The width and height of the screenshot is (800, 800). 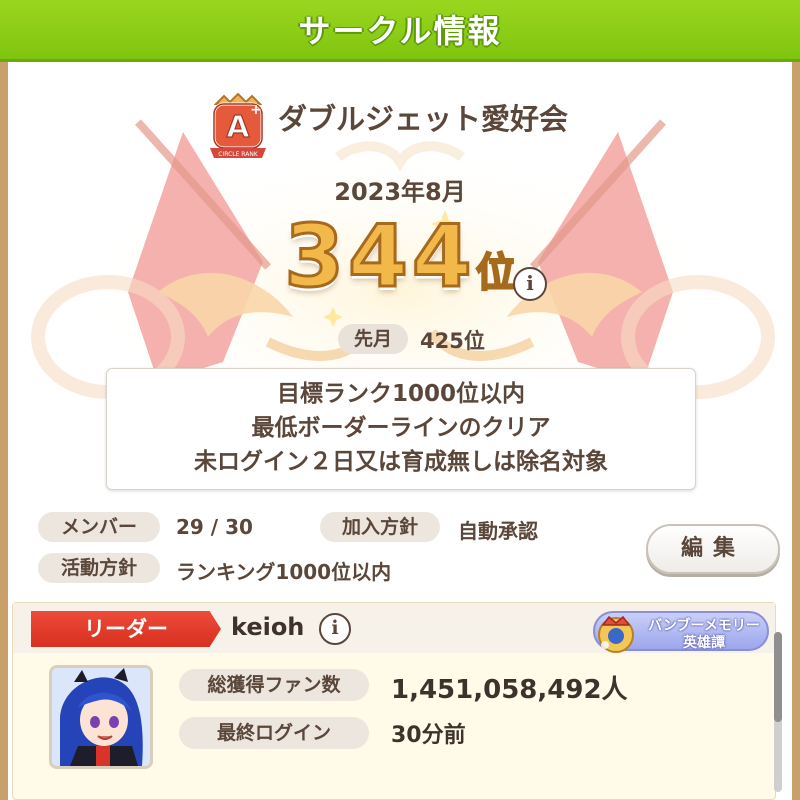 What do you see at coordinates (423, 119) in the screenshot?
I see `circle-name: ダブルジェット愛好会` at bounding box center [423, 119].